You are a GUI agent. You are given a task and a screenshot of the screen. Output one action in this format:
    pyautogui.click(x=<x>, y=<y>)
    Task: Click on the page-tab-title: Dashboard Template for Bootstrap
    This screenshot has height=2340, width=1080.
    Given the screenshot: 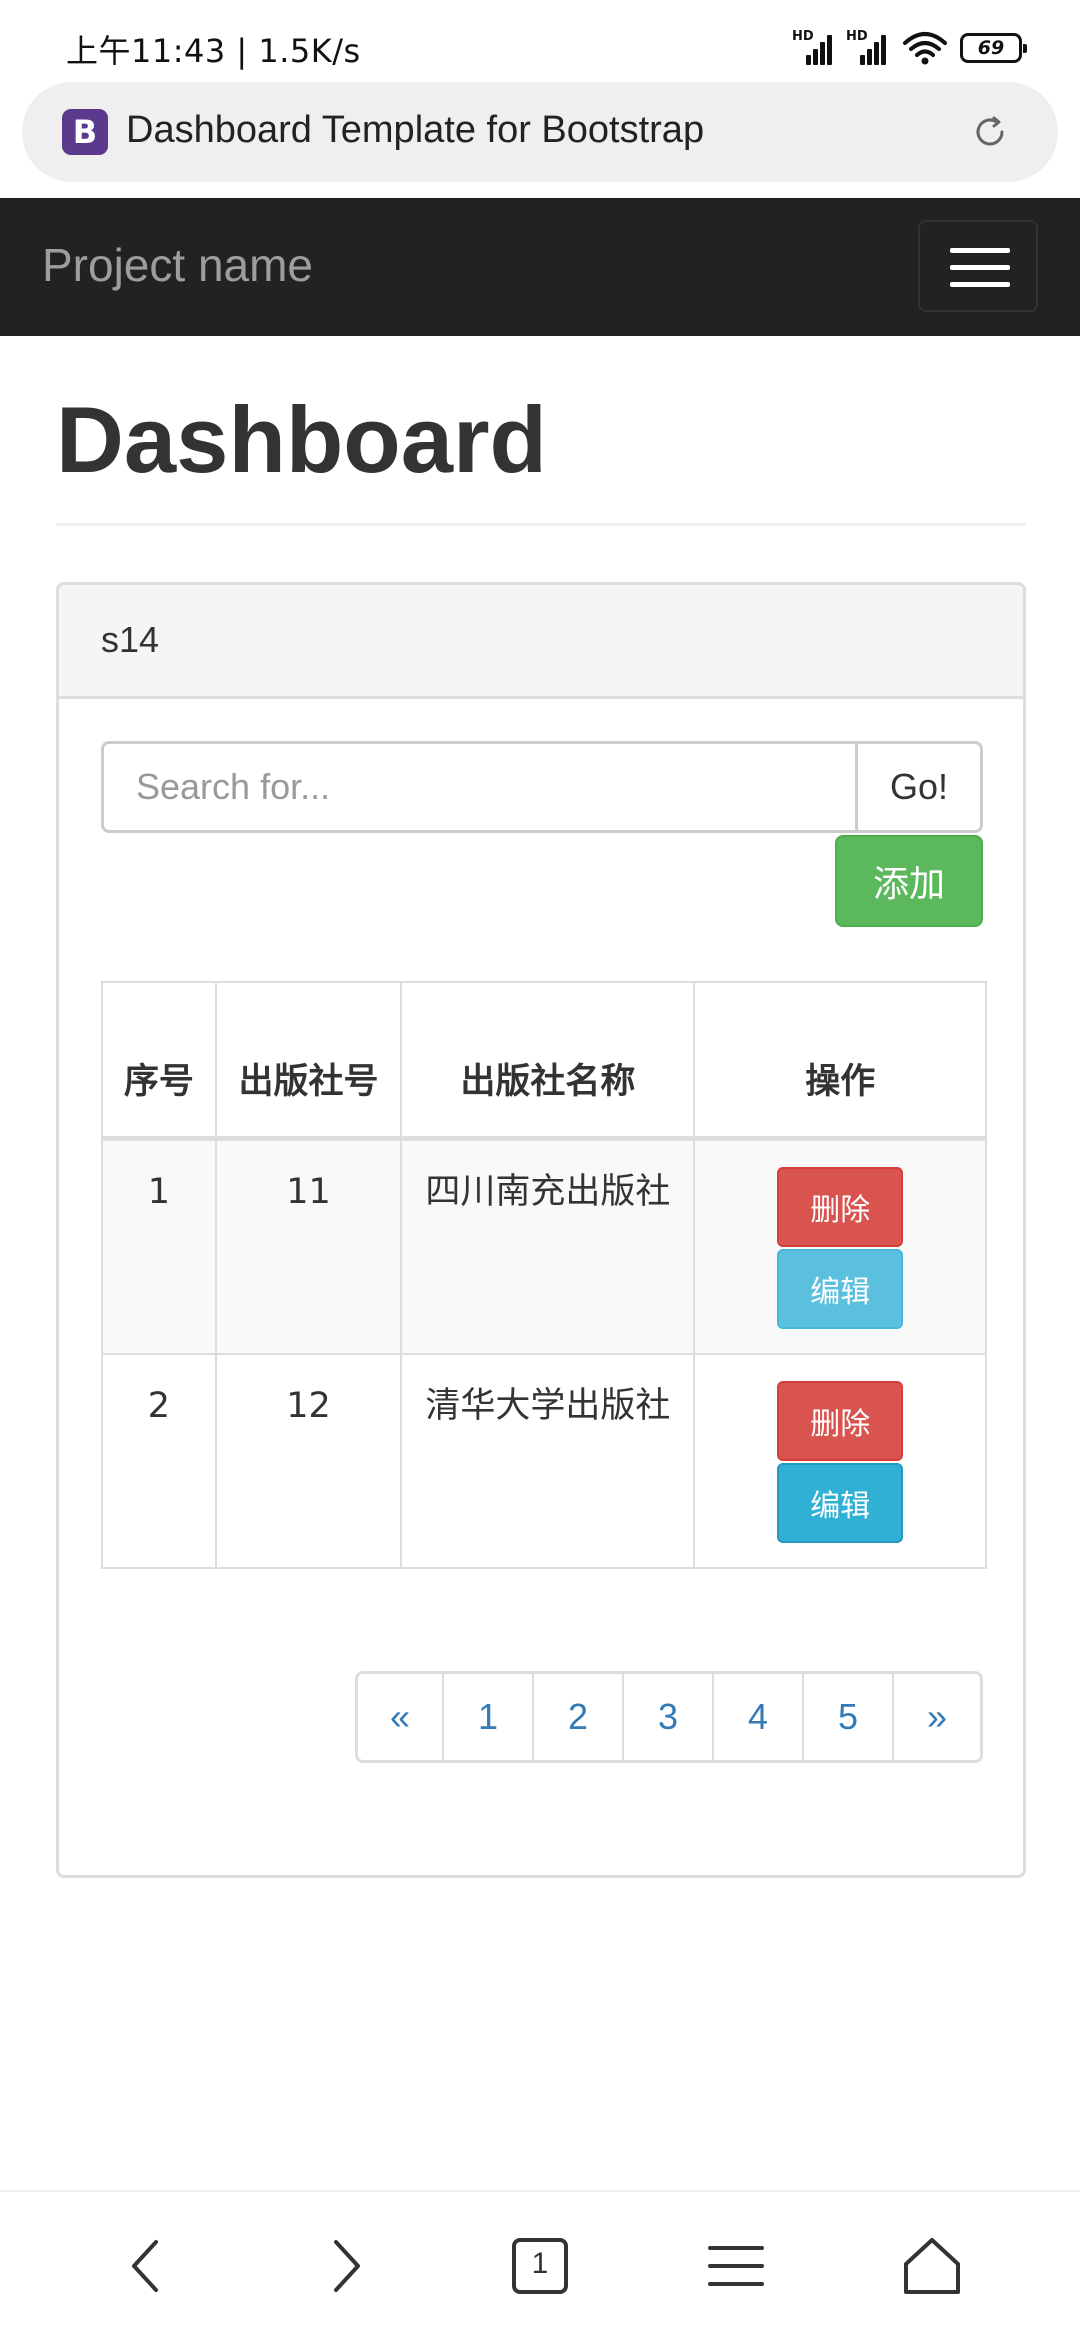 What is the action you would take?
    pyautogui.click(x=415, y=130)
    